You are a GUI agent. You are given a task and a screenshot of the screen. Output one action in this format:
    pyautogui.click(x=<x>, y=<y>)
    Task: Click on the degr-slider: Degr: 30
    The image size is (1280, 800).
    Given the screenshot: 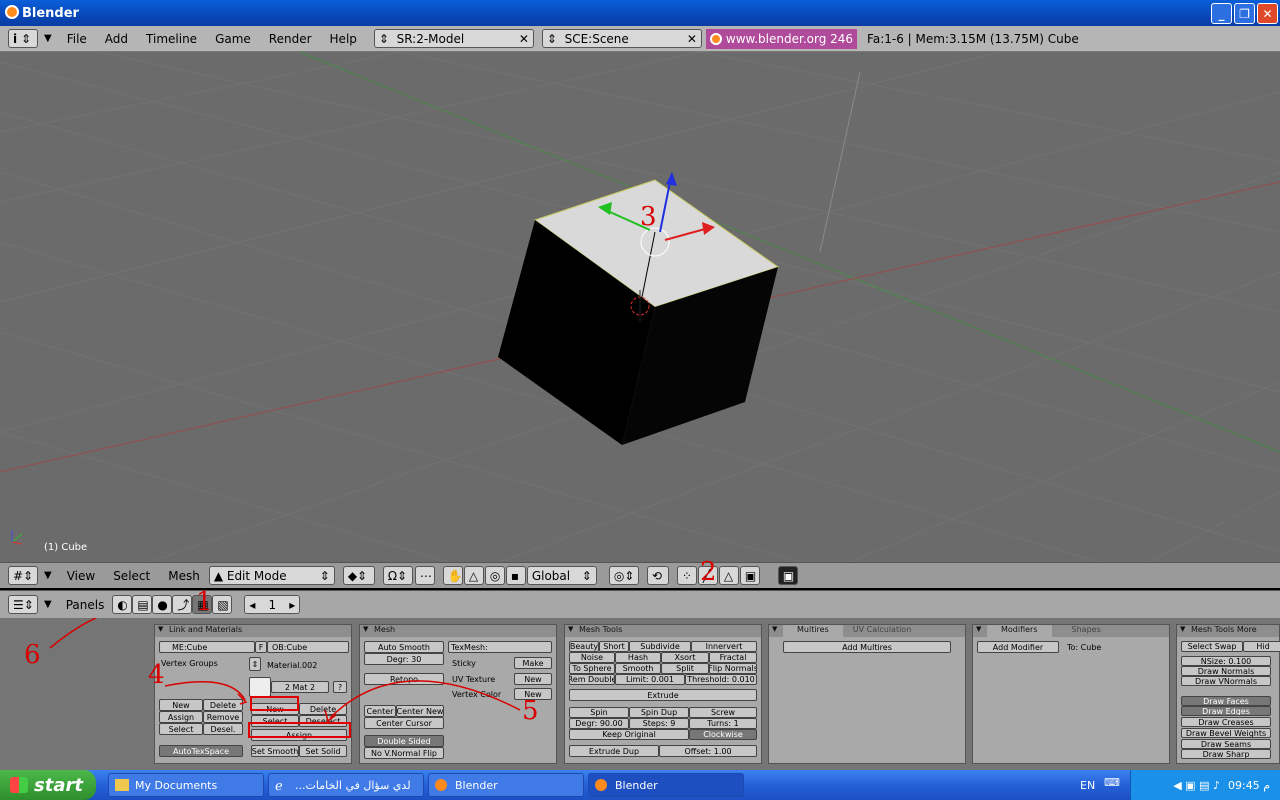 What is the action you would take?
    pyautogui.click(x=404, y=659)
    